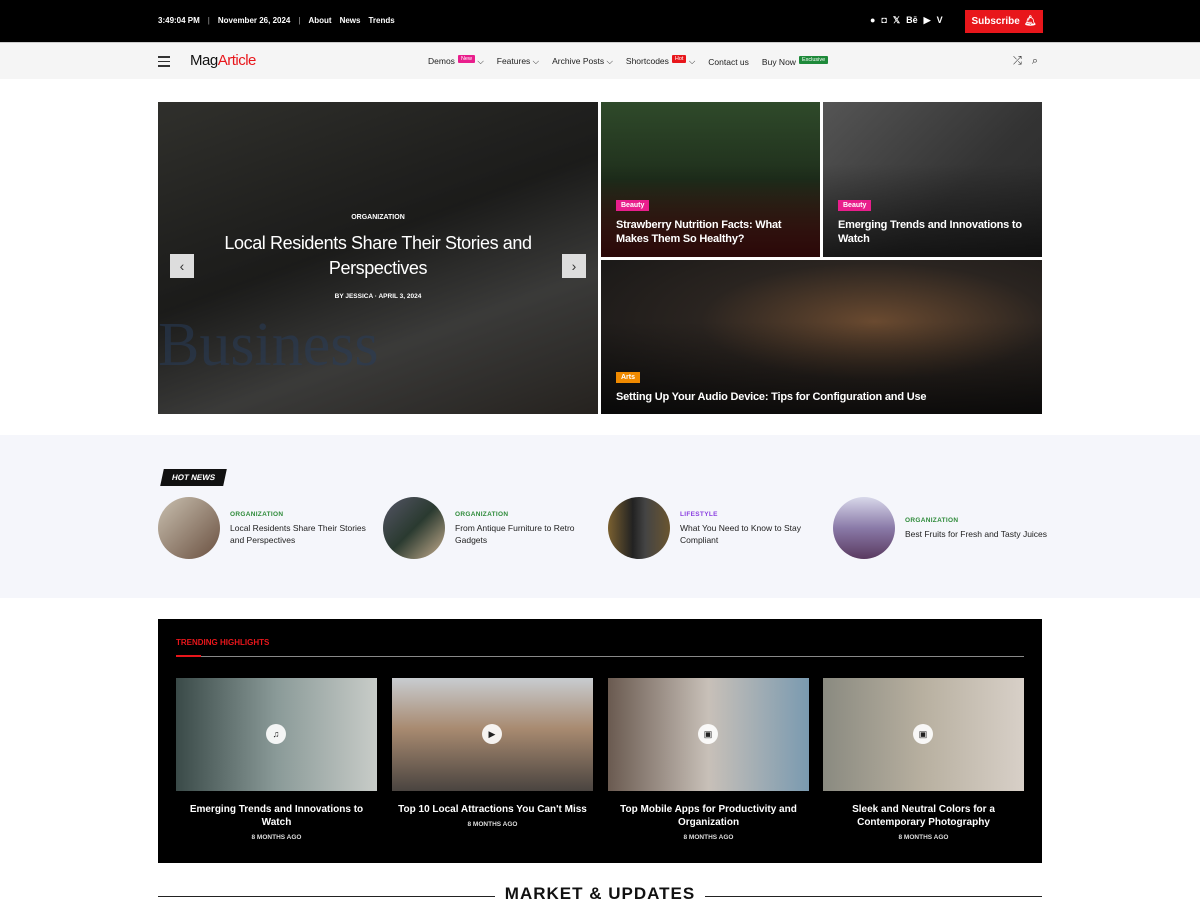  Describe the element at coordinates (935, 232) in the screenshot. I see `tile-title: Emerging Trends and Innovations to Watch` at that location.